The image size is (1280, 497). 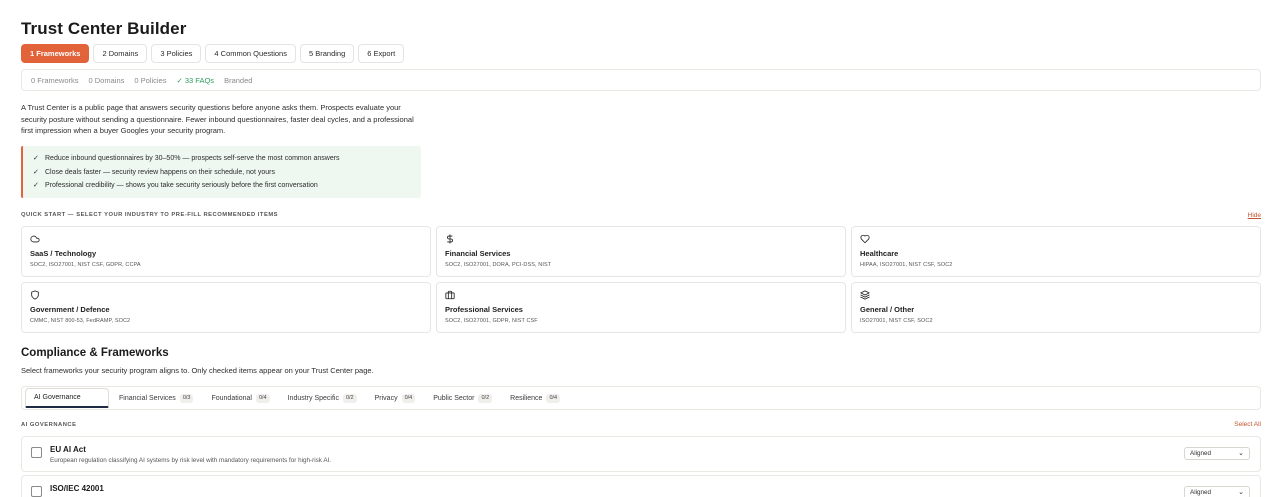 What do you see at coordinates (68, 449) in the screenshot?
I see `framework-name: EU AI Act` at bounding box center [68, 449].